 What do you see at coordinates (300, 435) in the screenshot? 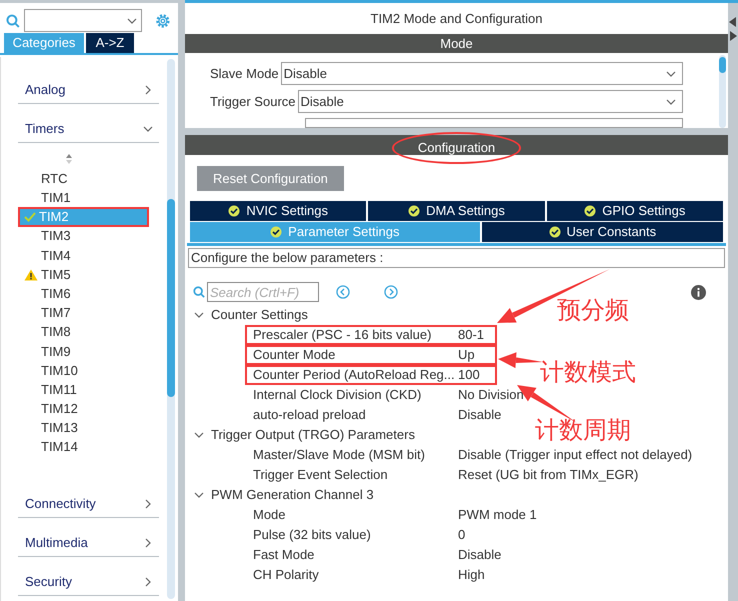
I see `parameter-group: Trigger Output (TRGO) Parameters` at bounding box center [300, 435].